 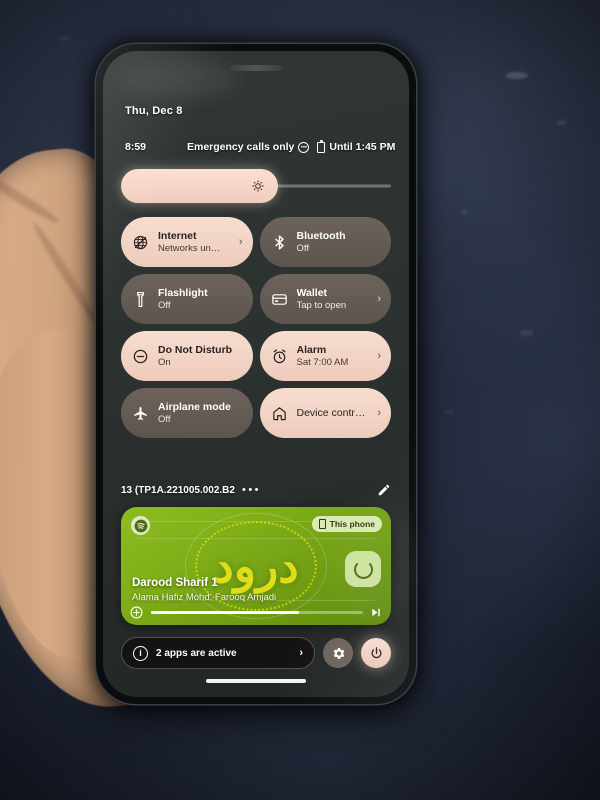 I want to click on pencil-icon, so click(x=384, y=490).